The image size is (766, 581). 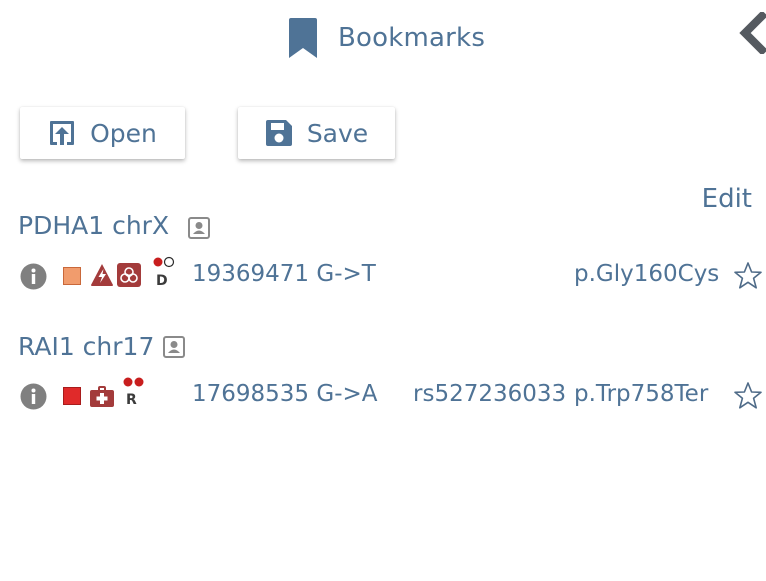 I want to click on variant-position: 19369471 G->T, so click(x=284, y=274).